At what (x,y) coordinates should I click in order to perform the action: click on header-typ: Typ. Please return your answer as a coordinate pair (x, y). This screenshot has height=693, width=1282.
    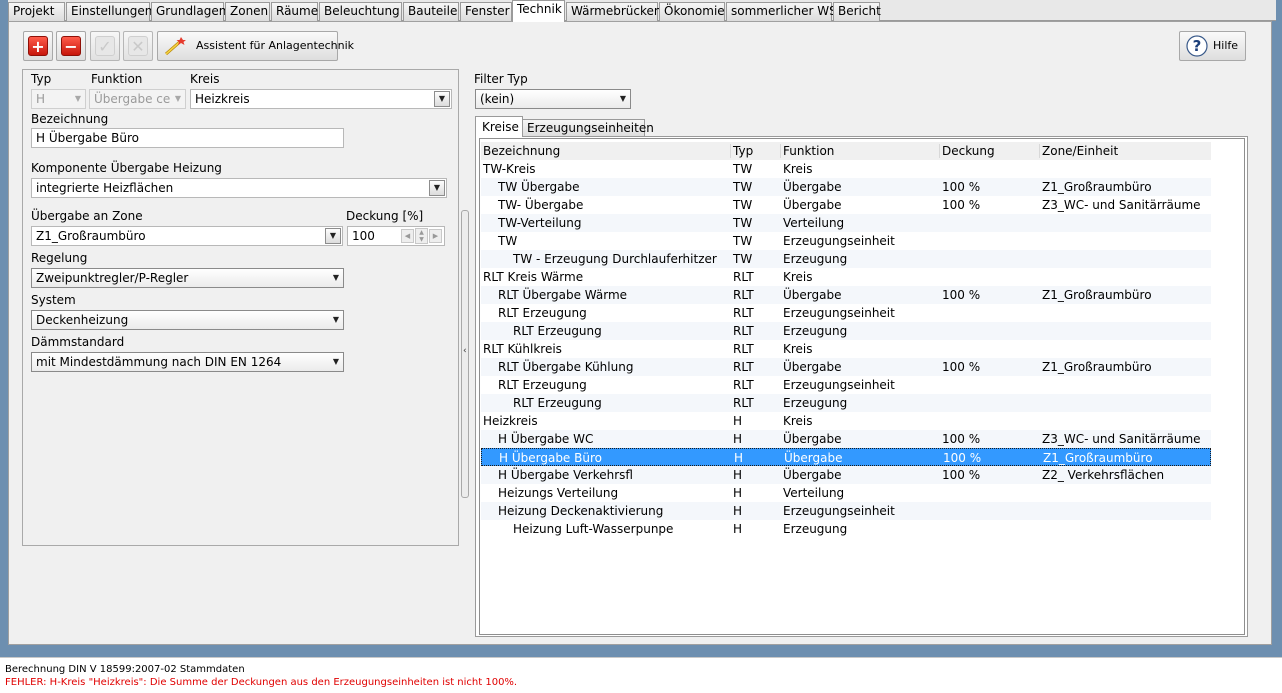
    Looking at the image, I should click on (743, 151).